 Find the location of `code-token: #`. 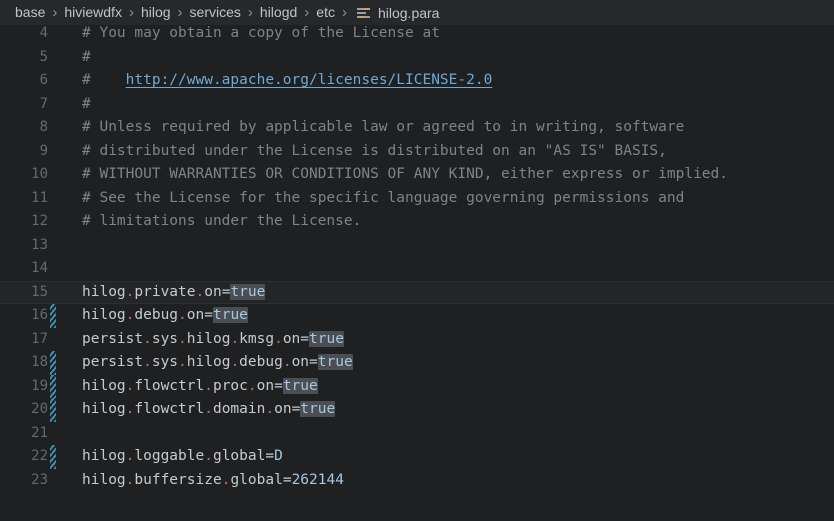

code-token: # is located at coordinates (86, 103).